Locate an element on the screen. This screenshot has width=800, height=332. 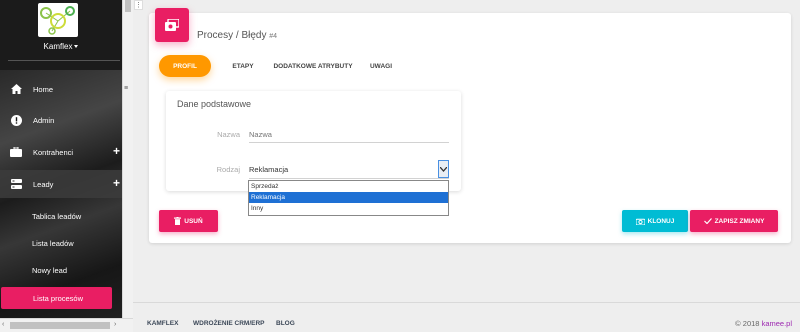
type-field-label: Rodzaj is located at coordinates (228, 169).